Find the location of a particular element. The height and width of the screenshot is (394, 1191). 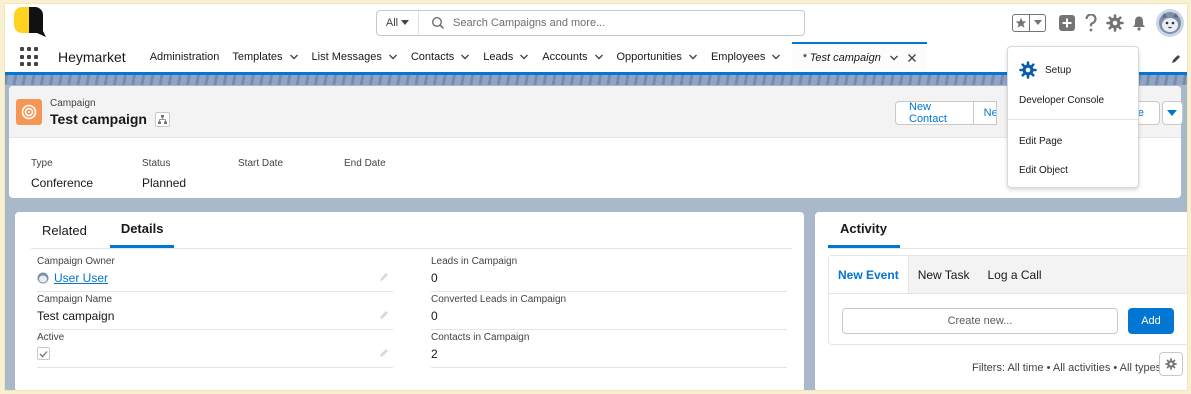

close-icon is located at coordinates (912, 58).